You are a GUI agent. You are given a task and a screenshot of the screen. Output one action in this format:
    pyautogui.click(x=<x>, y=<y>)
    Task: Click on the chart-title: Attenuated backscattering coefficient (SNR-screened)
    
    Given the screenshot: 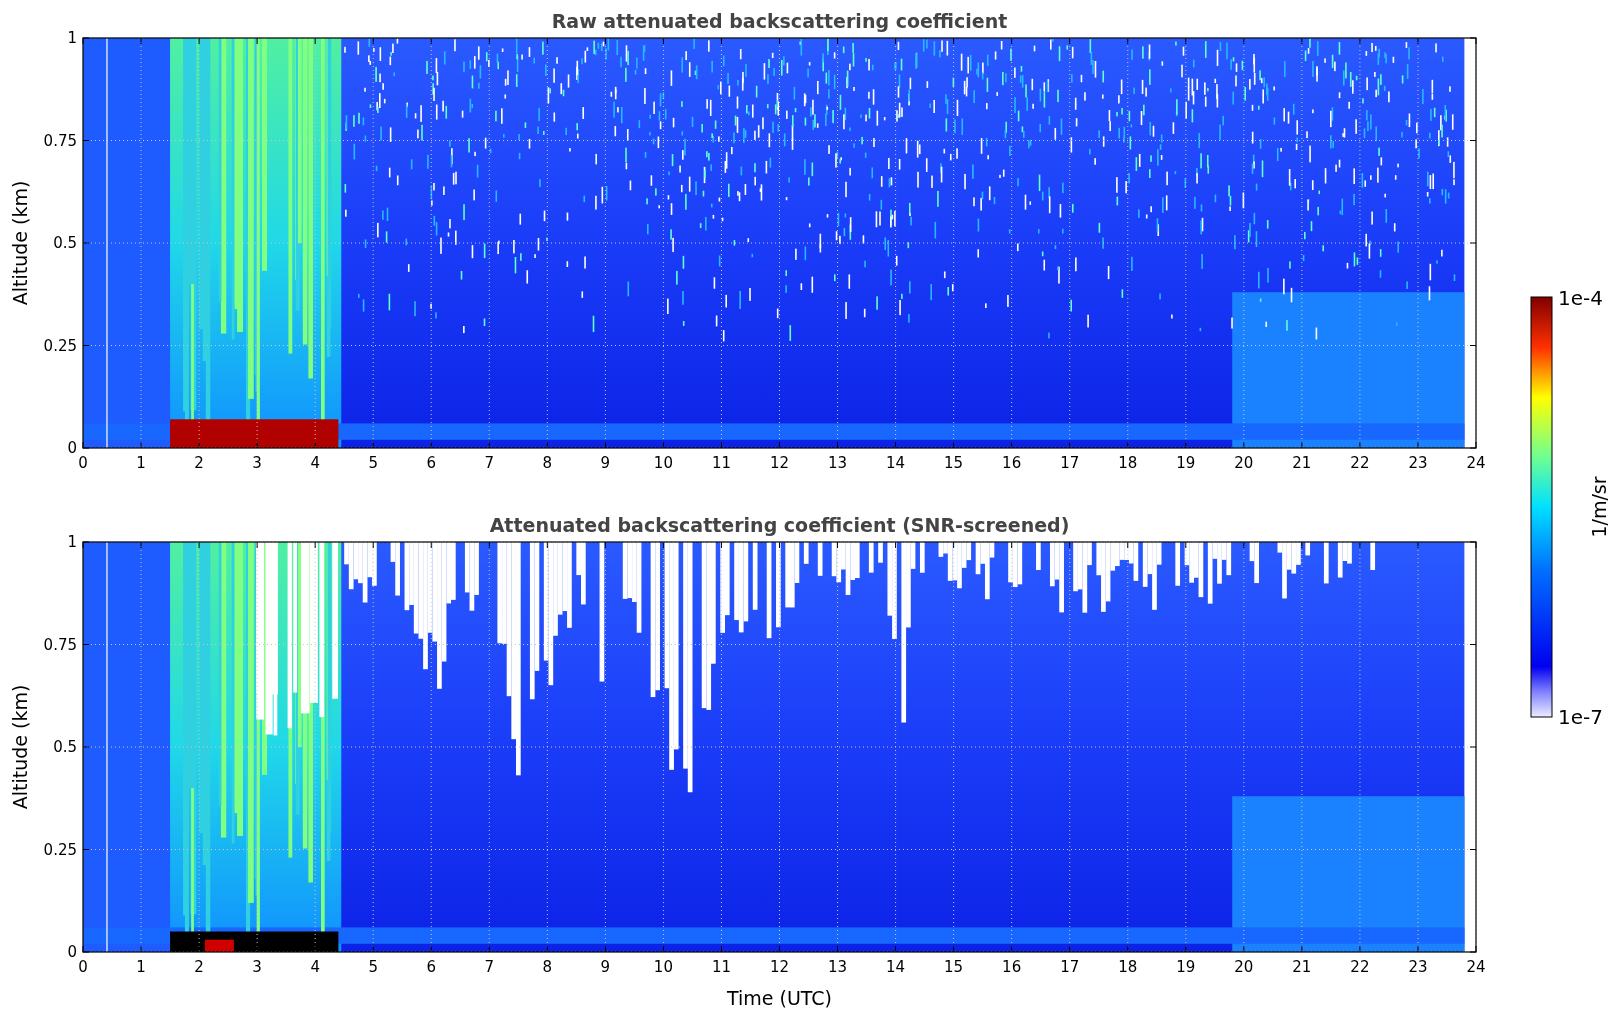 What is the action you would take?
    pyautogui.click(x=779, y=525)
    